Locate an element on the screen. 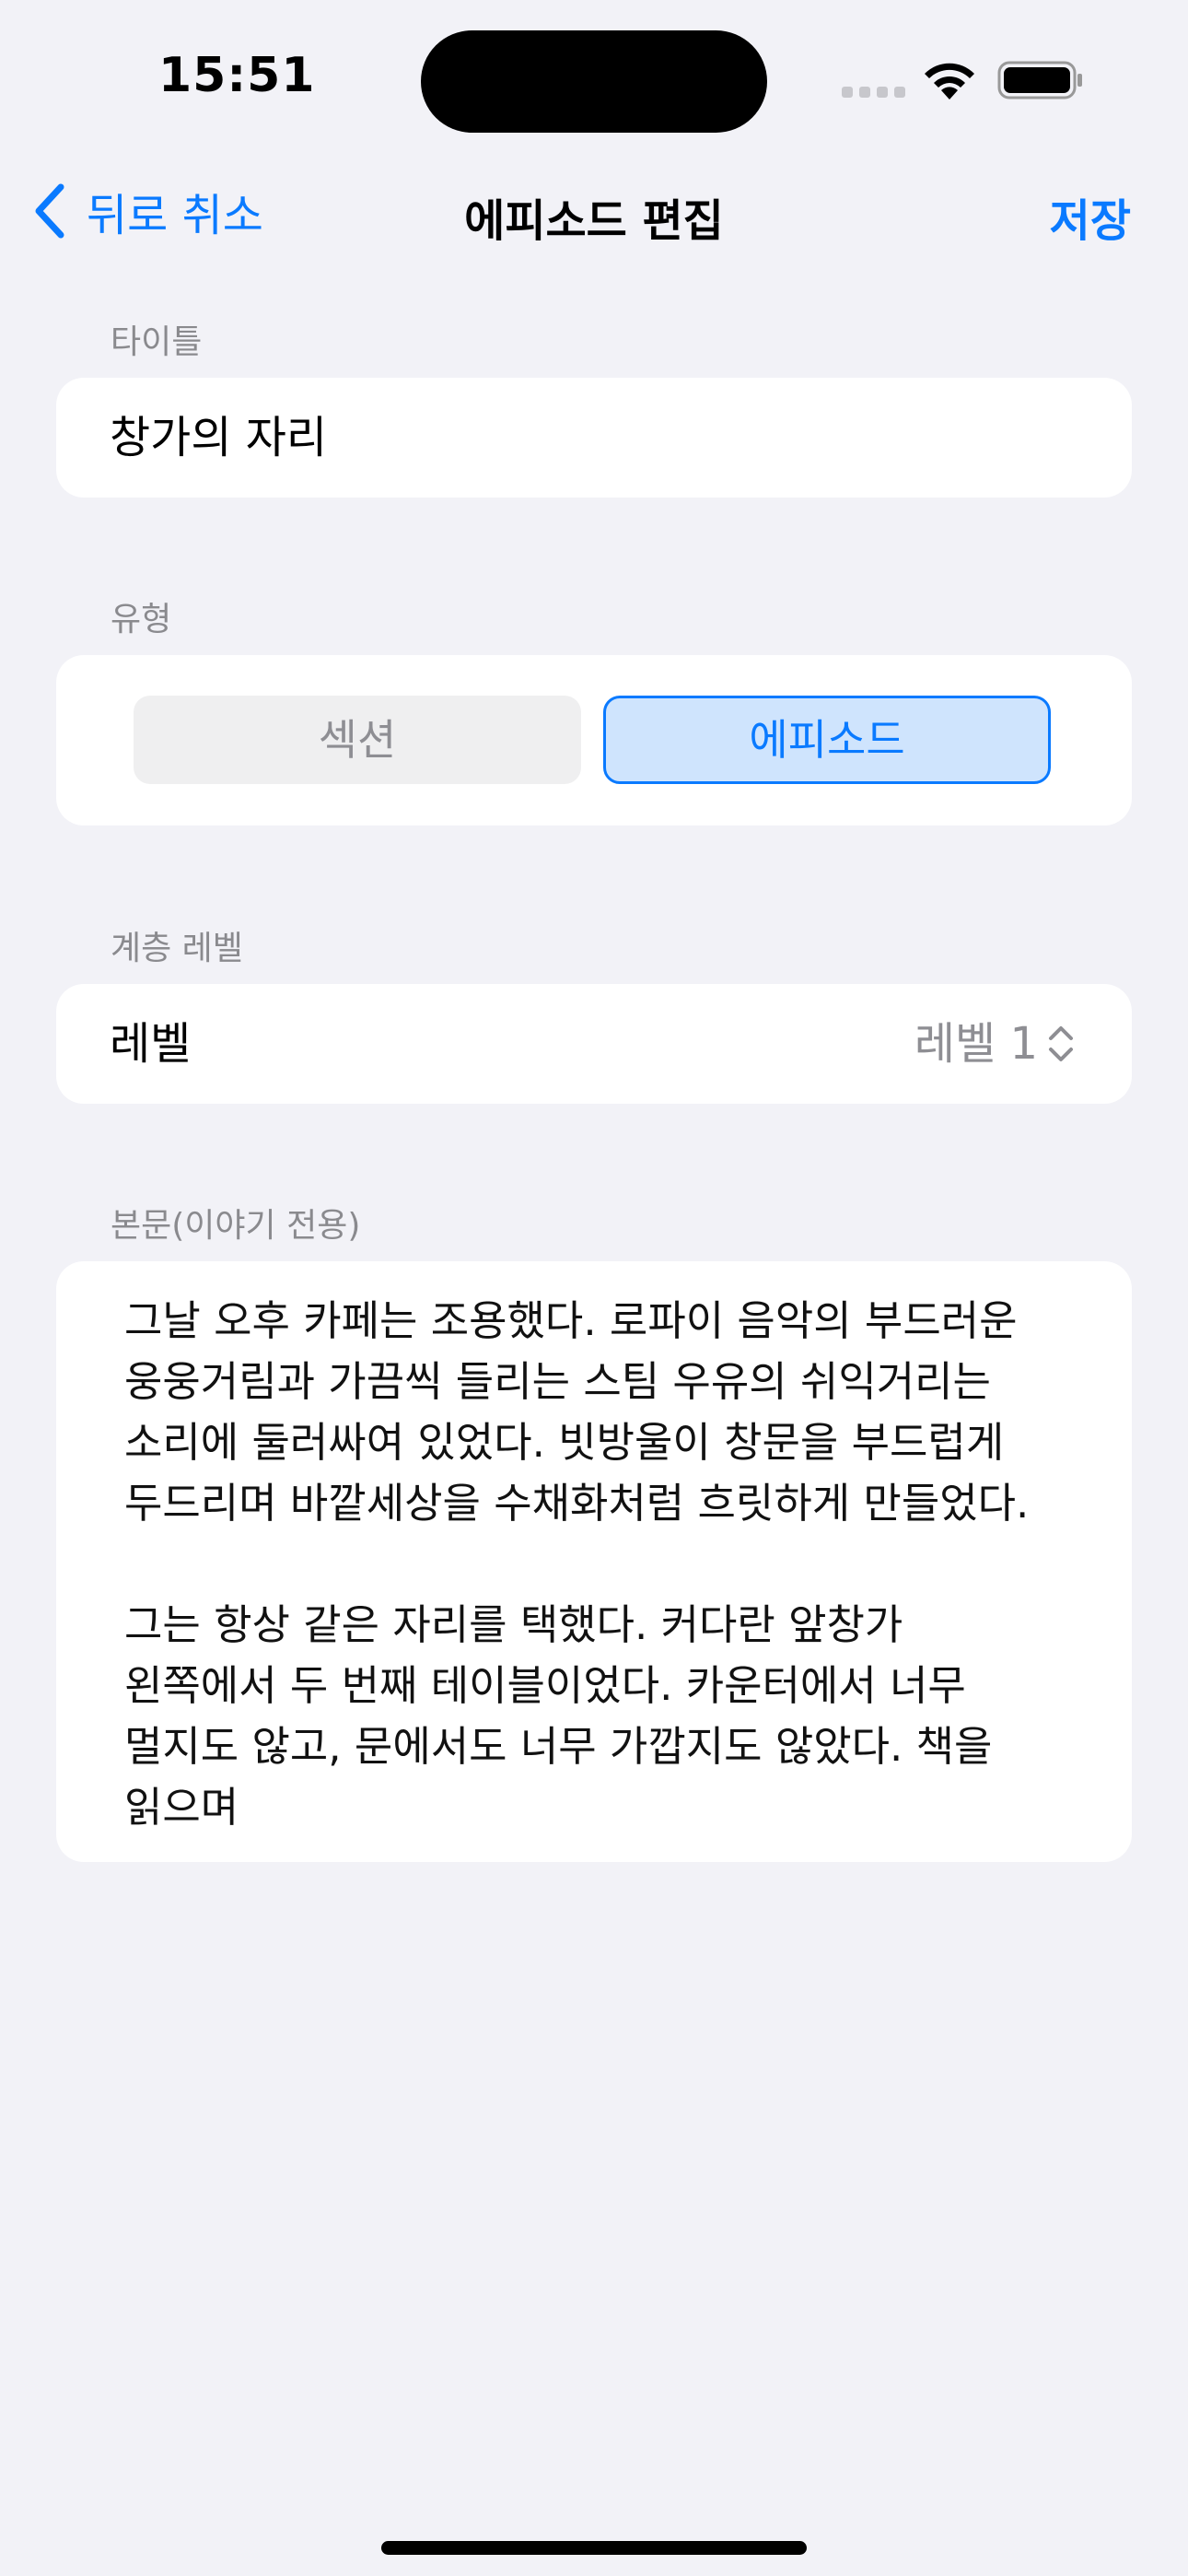  body-section-label: 본문(이야기 전용) is located at coordinates (236, 1226).